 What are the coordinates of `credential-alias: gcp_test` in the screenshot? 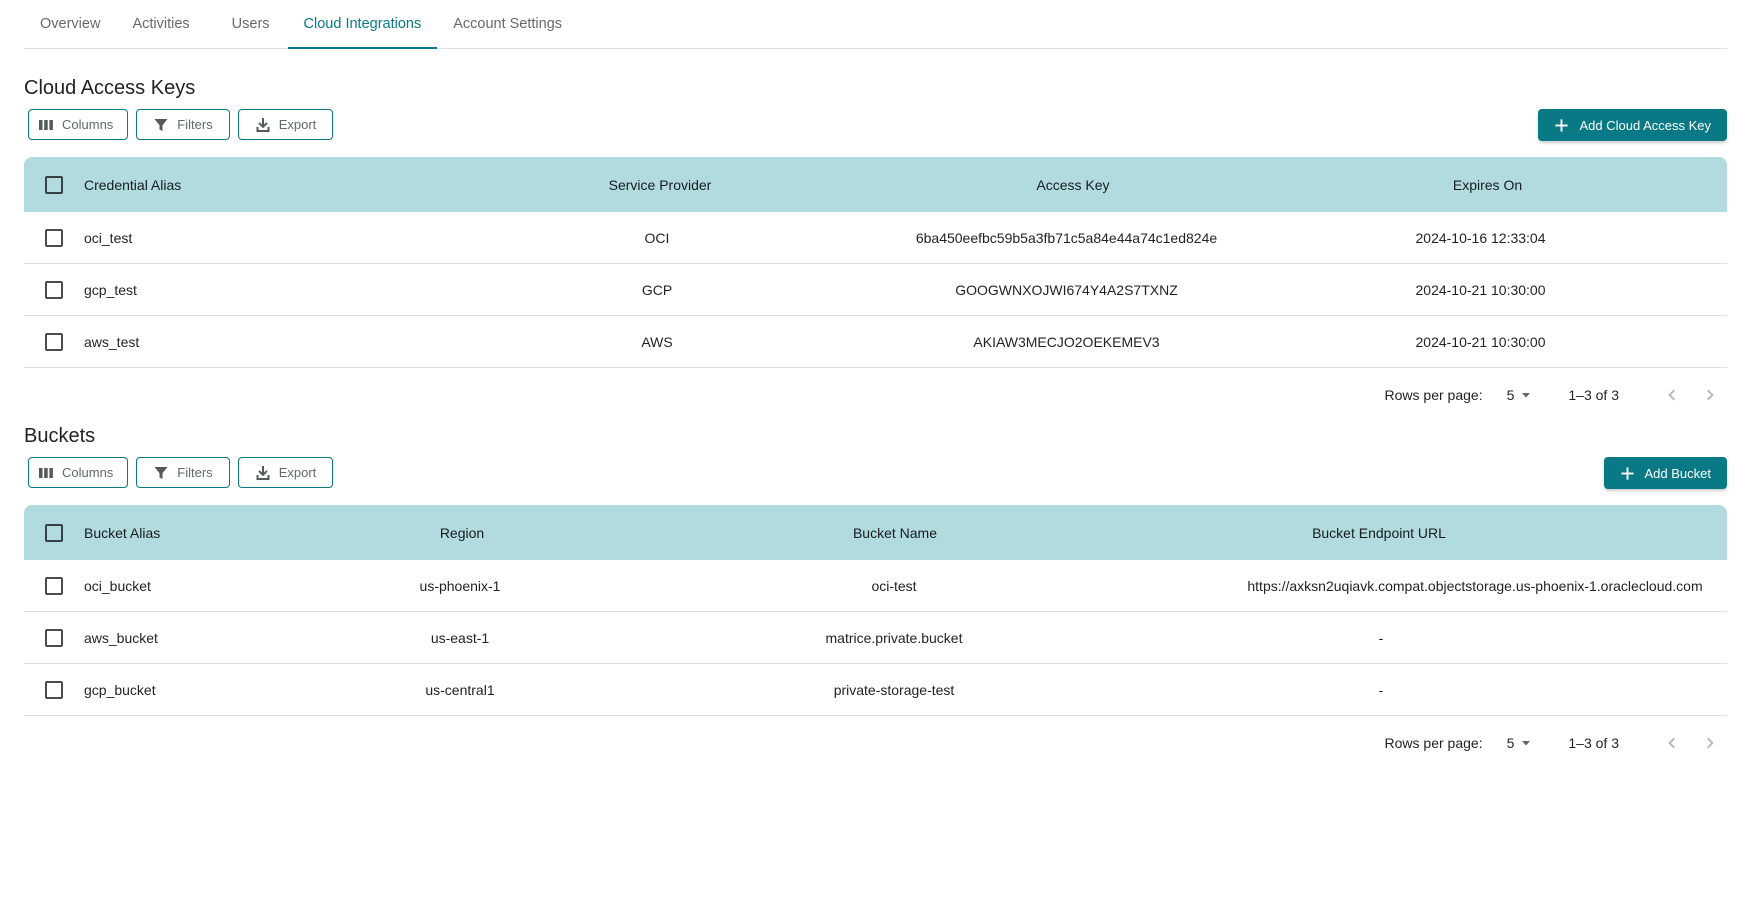 It's located at (110, 289).